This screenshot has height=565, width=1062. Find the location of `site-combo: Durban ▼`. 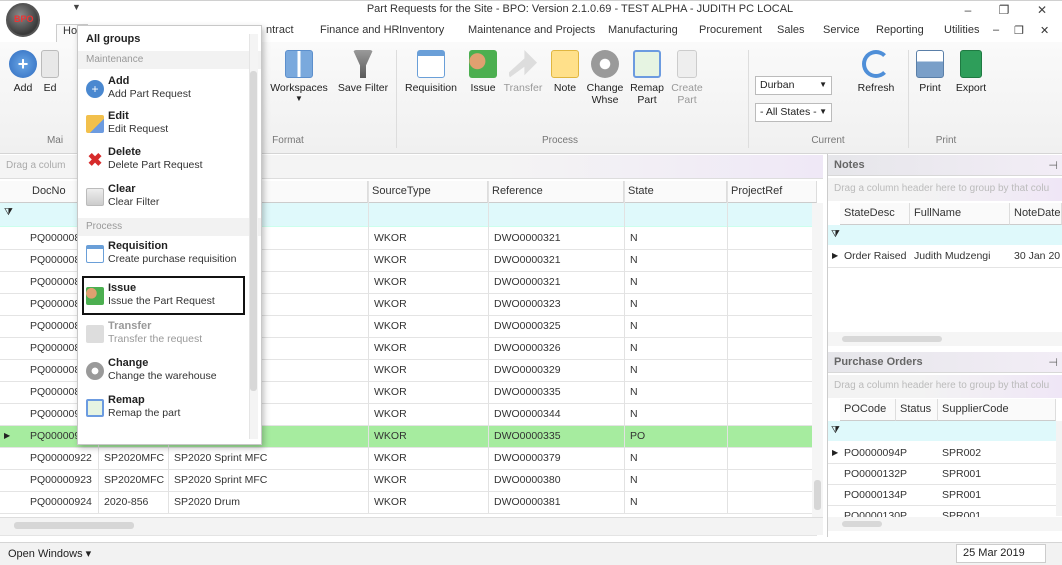

site-combo: Durban ▼ is located at coordinates (793, 85).